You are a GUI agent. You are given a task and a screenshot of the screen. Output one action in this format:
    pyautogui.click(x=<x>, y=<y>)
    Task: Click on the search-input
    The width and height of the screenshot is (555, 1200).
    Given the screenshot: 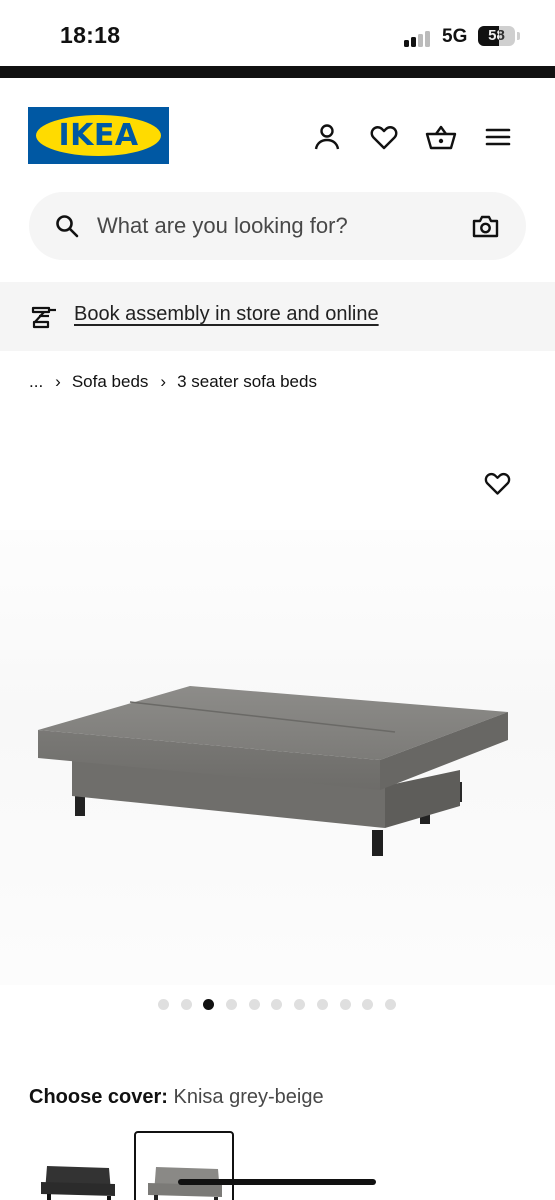 What is the action you would take?
    pyautogui.click(x=282, y=226)
    